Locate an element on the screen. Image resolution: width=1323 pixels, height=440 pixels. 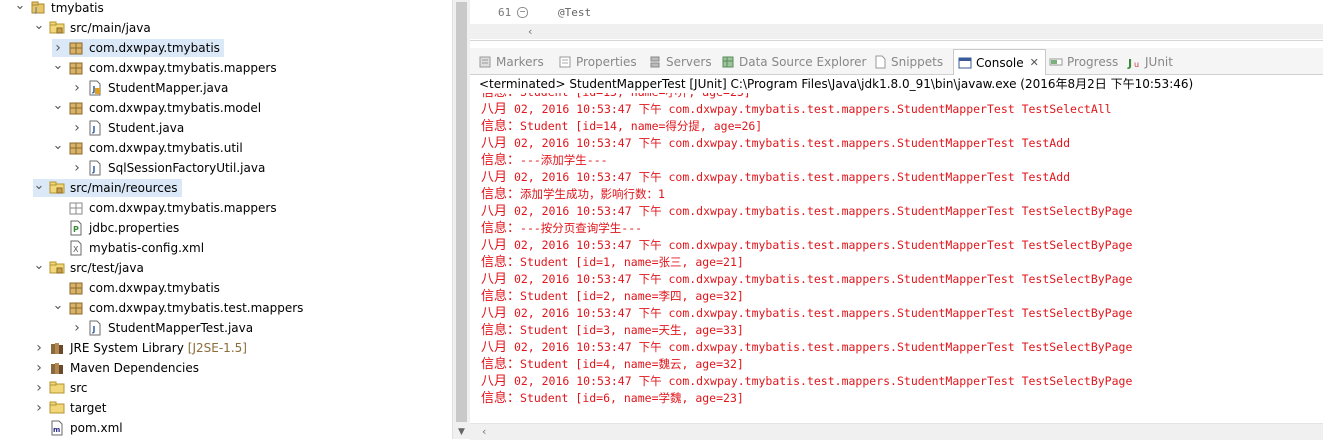
console-line: 信息：Student [id=14, name=得分提, age=26] is located at coordinates (621, 126).